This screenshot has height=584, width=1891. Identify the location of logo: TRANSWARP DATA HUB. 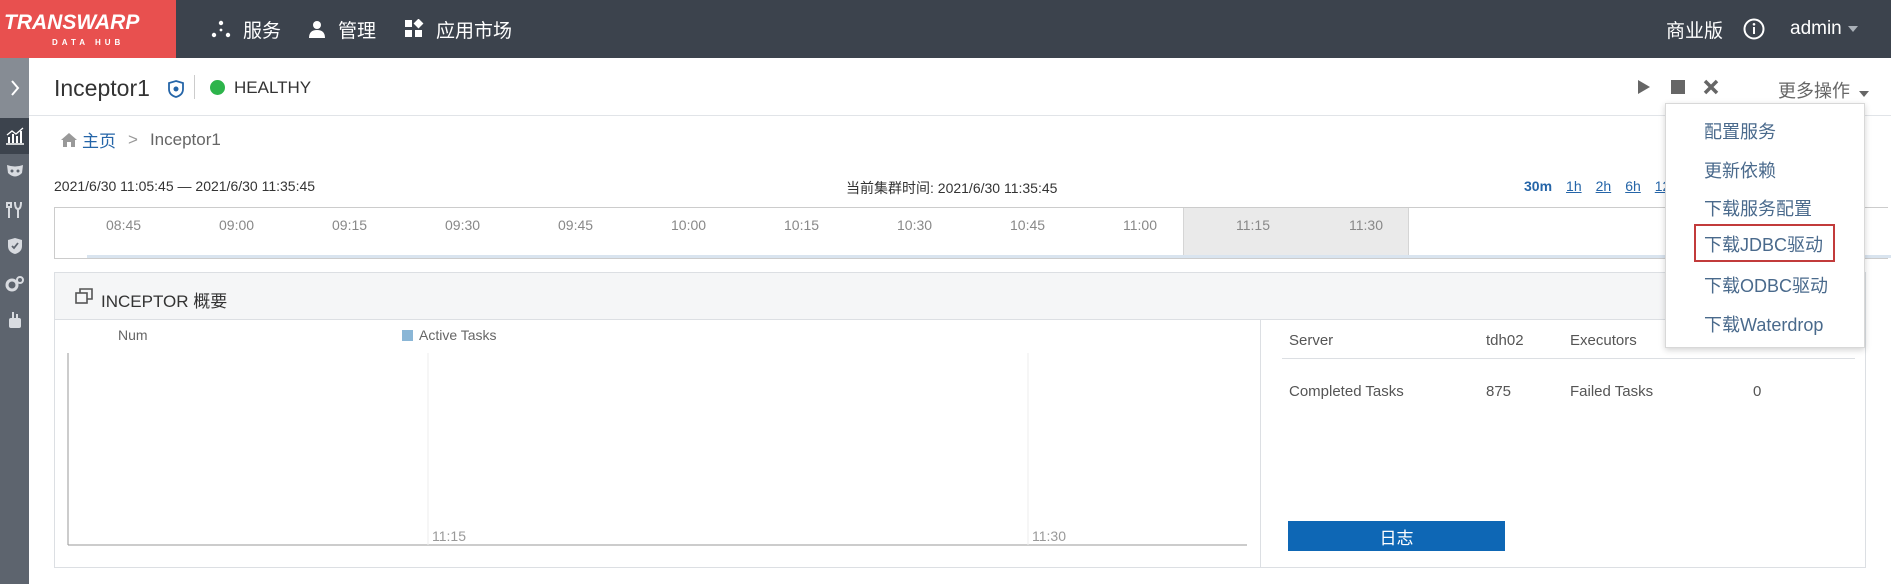
(88, 29).